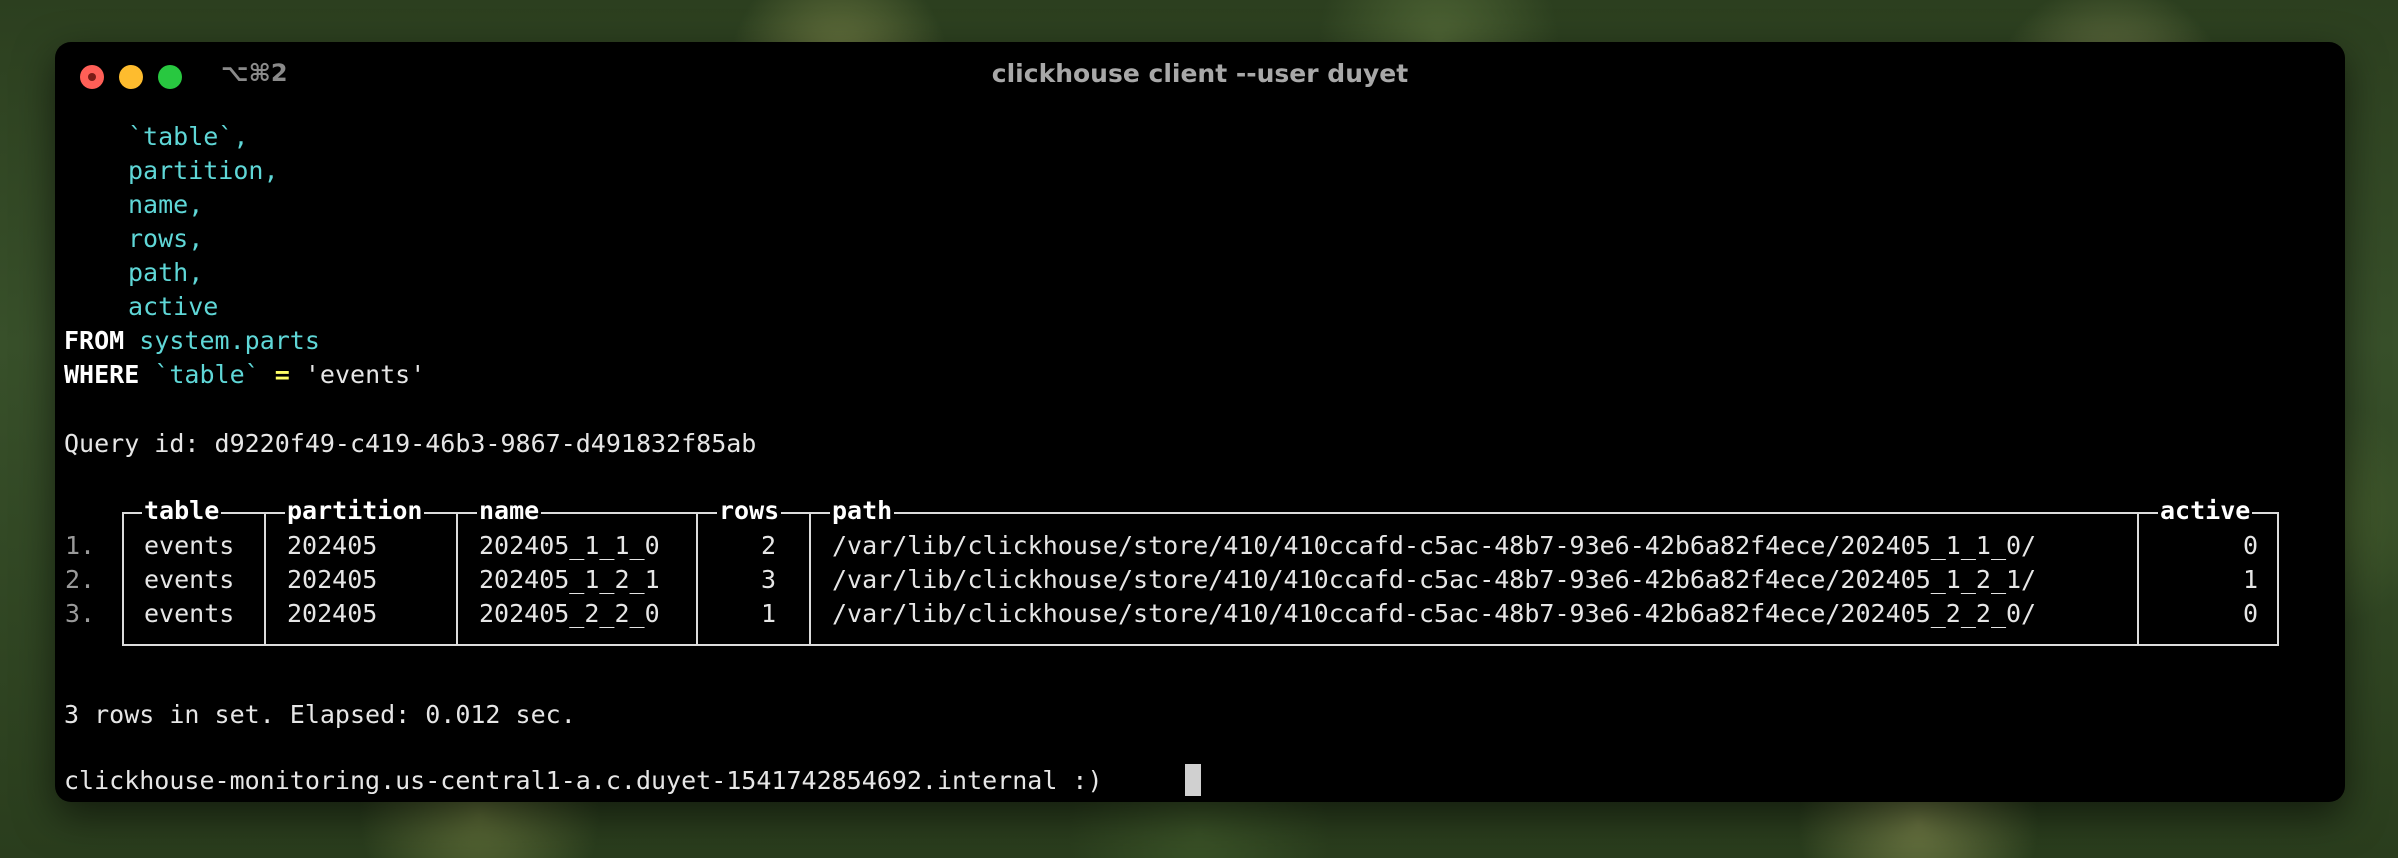 The height and width of the screenshot is (858, 2398). What do you see at coordinates (207, 374) in the screenshot?
I see `where-column: `table`` at bounding box center [207, 374].